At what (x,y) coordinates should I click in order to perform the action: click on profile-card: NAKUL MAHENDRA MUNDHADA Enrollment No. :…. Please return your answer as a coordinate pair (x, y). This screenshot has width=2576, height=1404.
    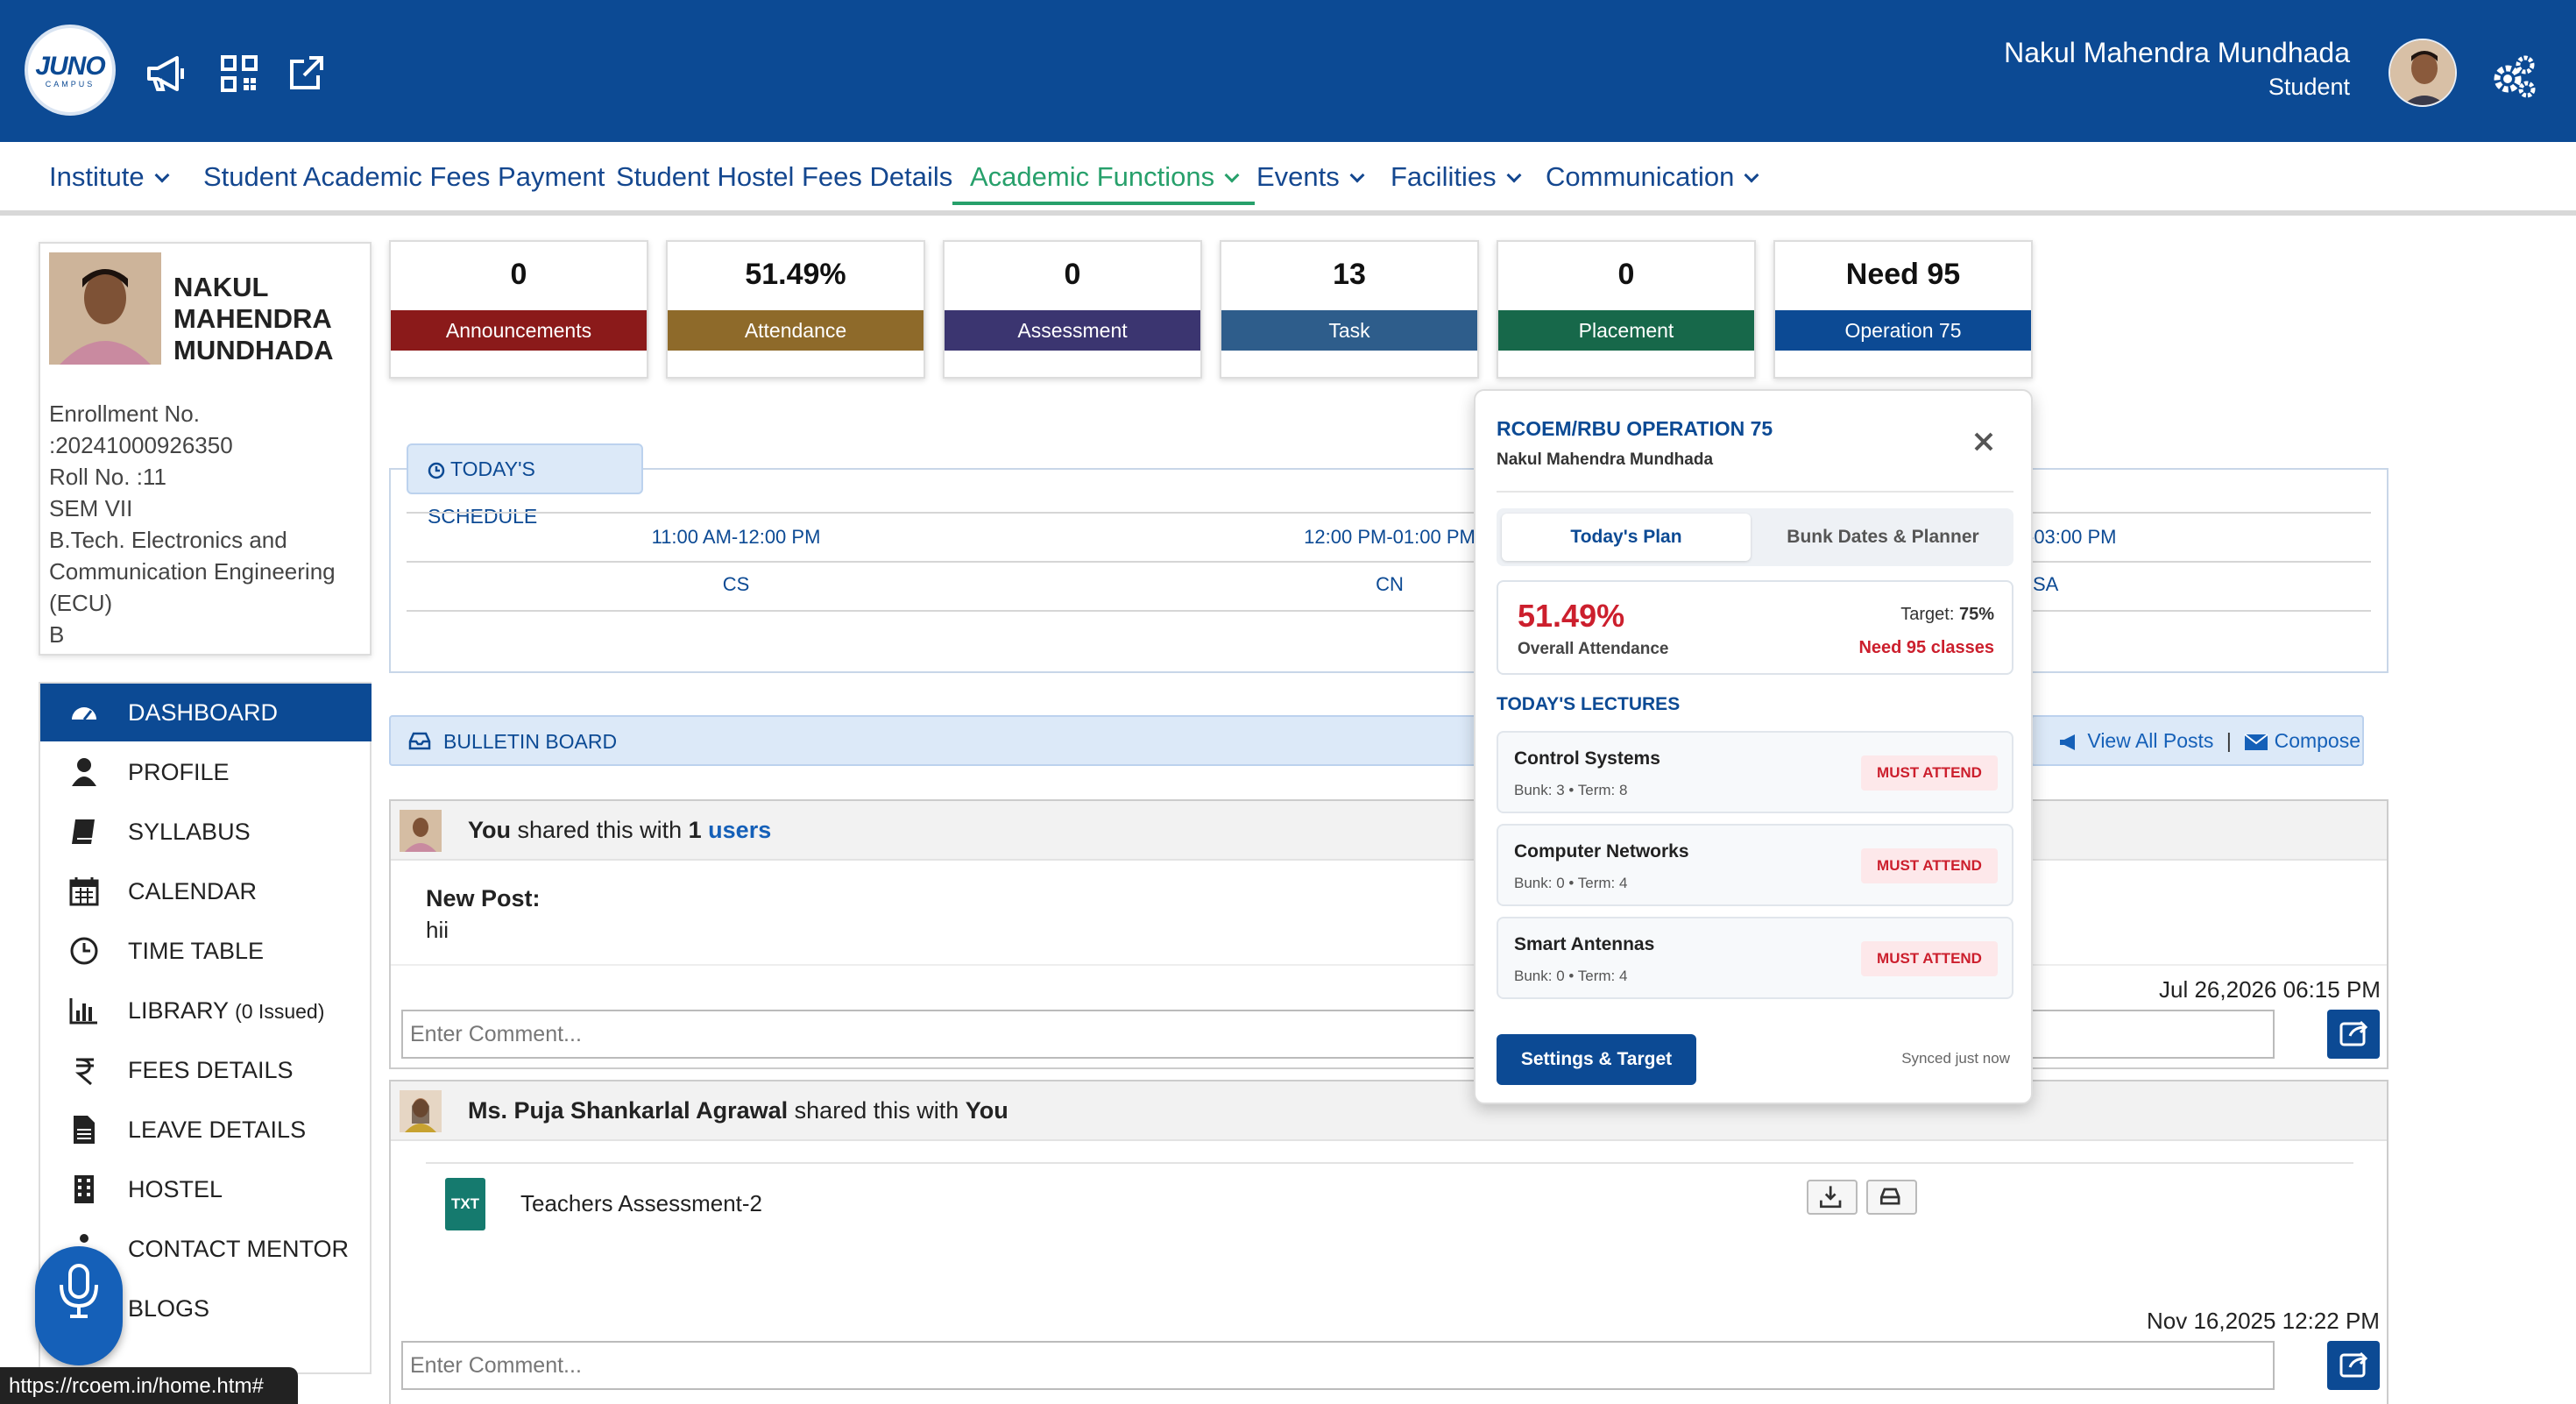
    Looking at the image, I should click on (205, 449).